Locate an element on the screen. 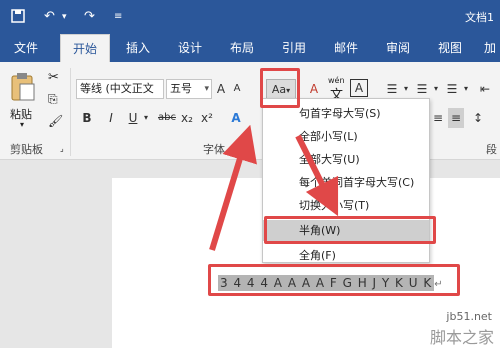  watermark-logo-text: 脚本之家 is located at coordinates (461, 337).